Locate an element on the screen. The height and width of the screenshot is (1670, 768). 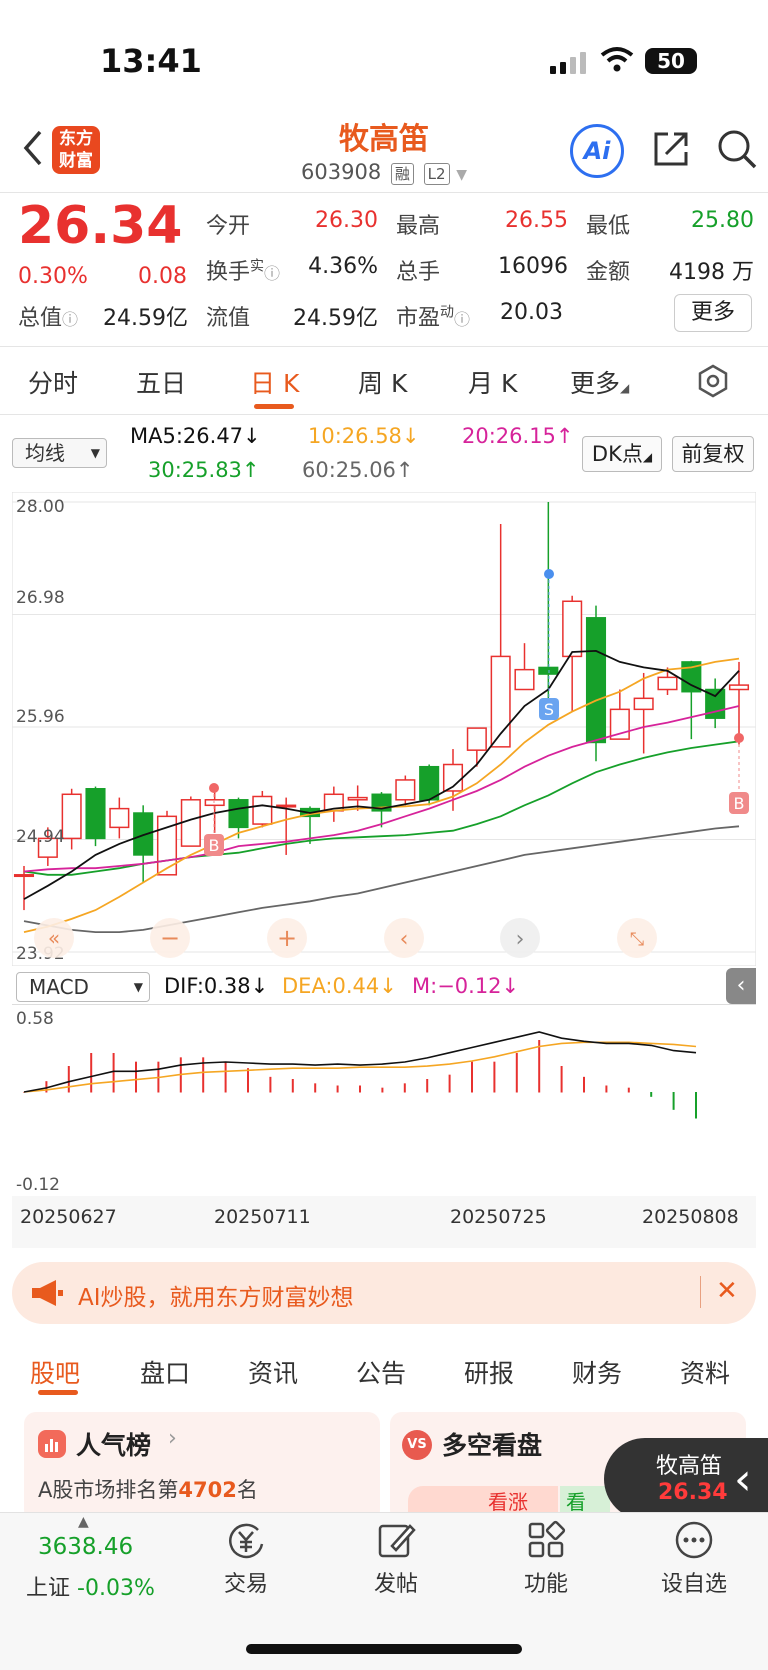
dea-value: DEA:0.44↓ is located at coordinates (339, 986).